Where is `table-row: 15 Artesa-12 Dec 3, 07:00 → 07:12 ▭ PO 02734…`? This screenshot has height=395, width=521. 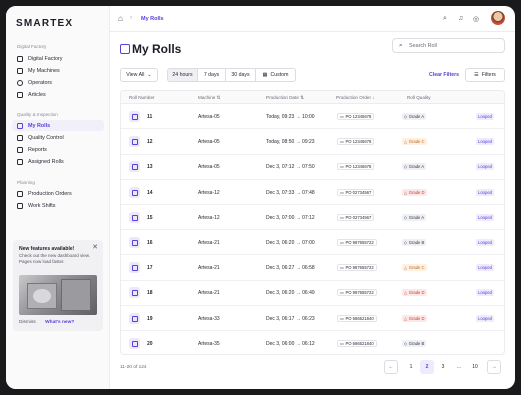 table-row: 15 Artesa-12 Dec 3, 07:00 → 07:12 ▭ PO 02734… is located at coordinates (312, 218).